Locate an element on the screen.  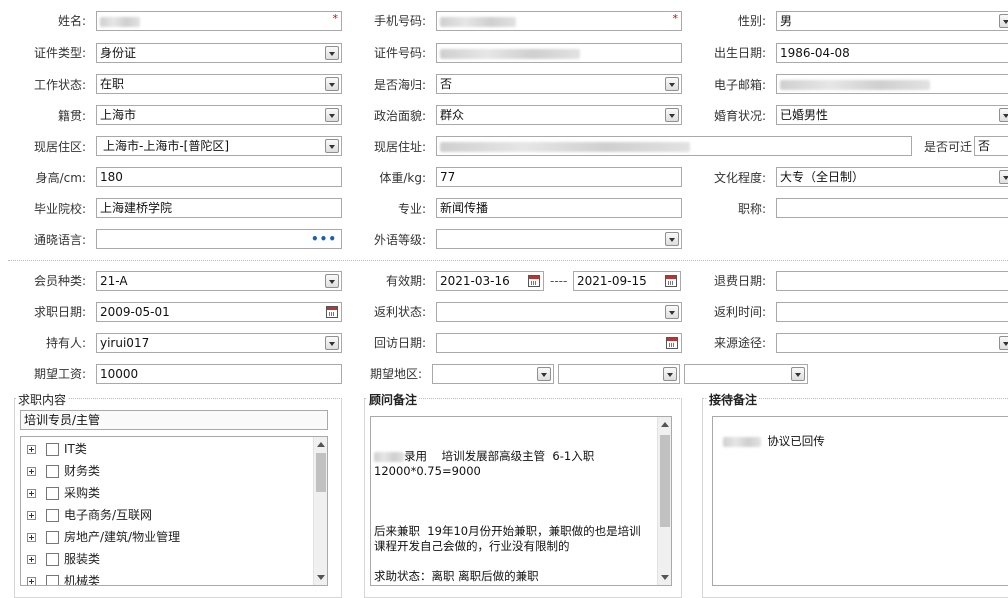
residence-area-select: 上海市-上海市-[普陀区] is located at coordinates (219, 146).